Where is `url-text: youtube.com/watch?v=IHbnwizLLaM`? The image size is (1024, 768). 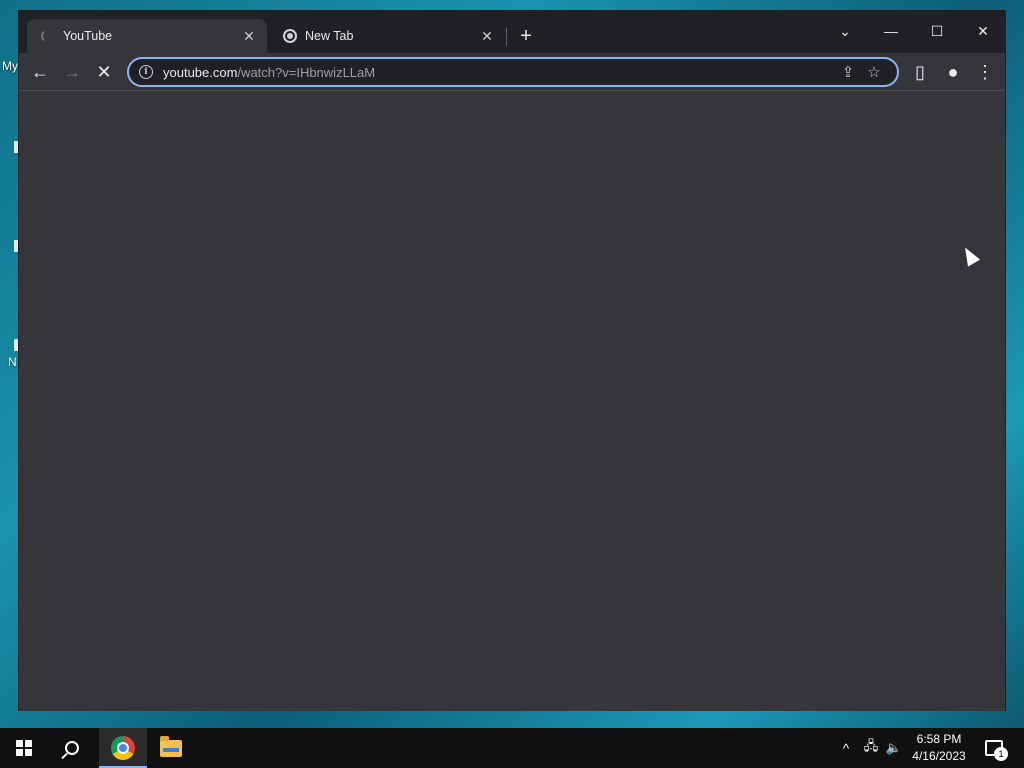 url-text: youtube.com/watch?v=IHbnwizLLaM is located at coordinates (499, 72).